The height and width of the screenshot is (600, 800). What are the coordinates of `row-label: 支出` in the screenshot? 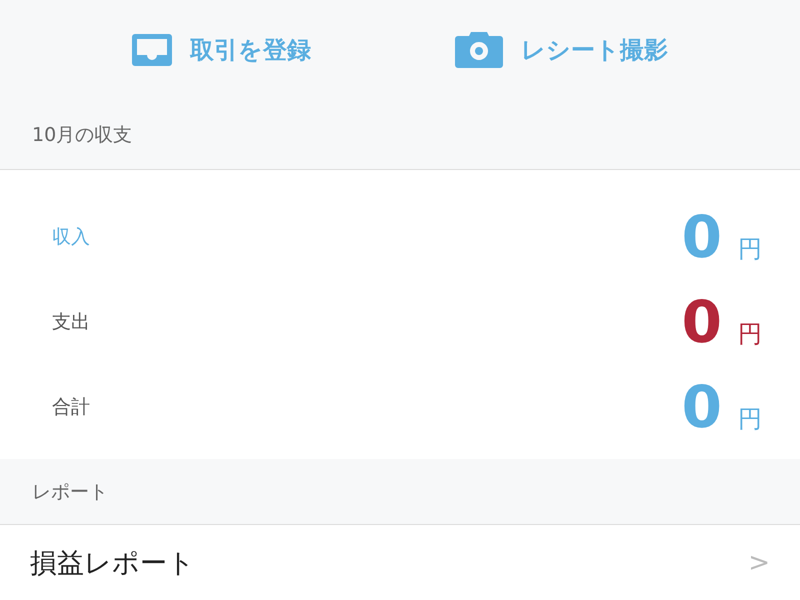 It's located at (71, 322).